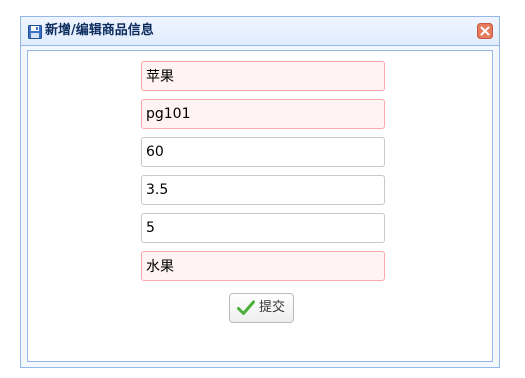  I want to click on quantity-field, so click(263, 152).